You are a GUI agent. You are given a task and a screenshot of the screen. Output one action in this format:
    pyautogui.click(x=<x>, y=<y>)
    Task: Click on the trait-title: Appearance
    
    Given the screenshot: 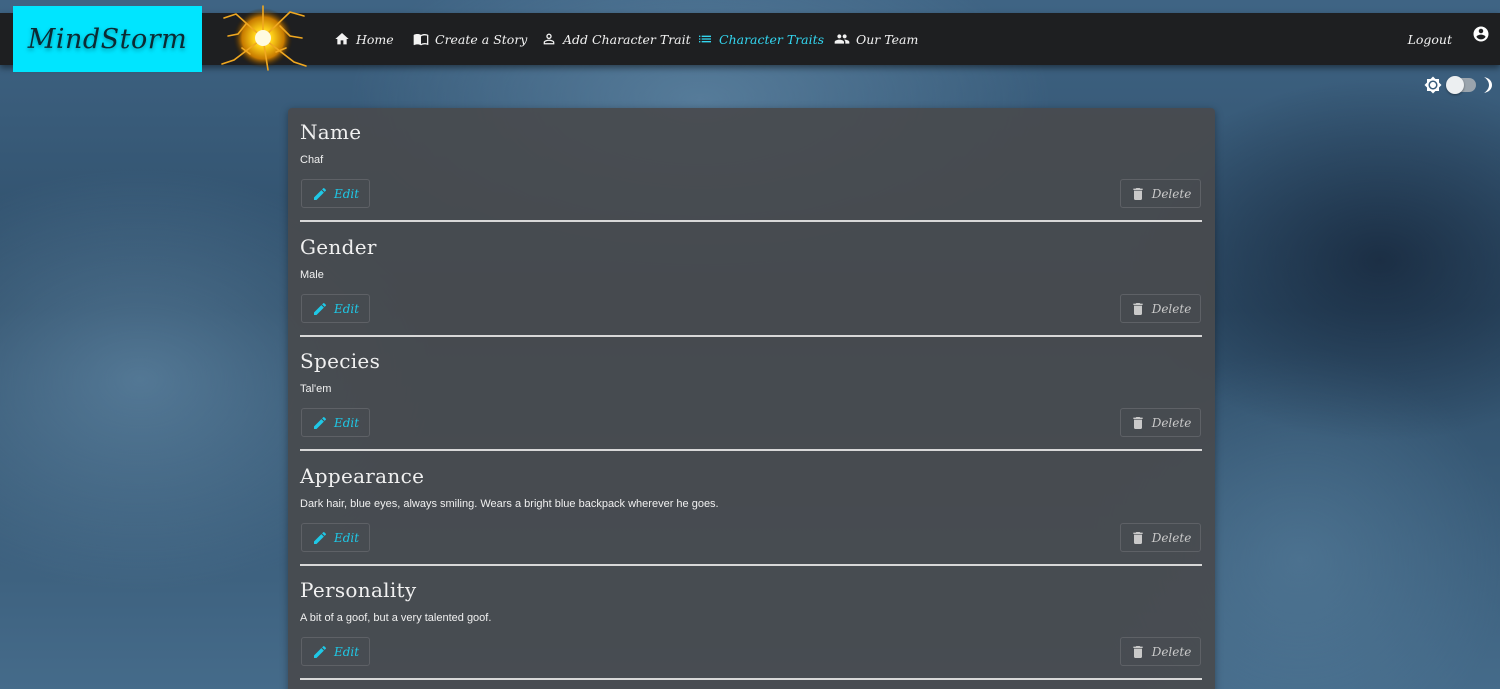 What is the action you would take?
    pyautogui.click(x=362, y=476)
    